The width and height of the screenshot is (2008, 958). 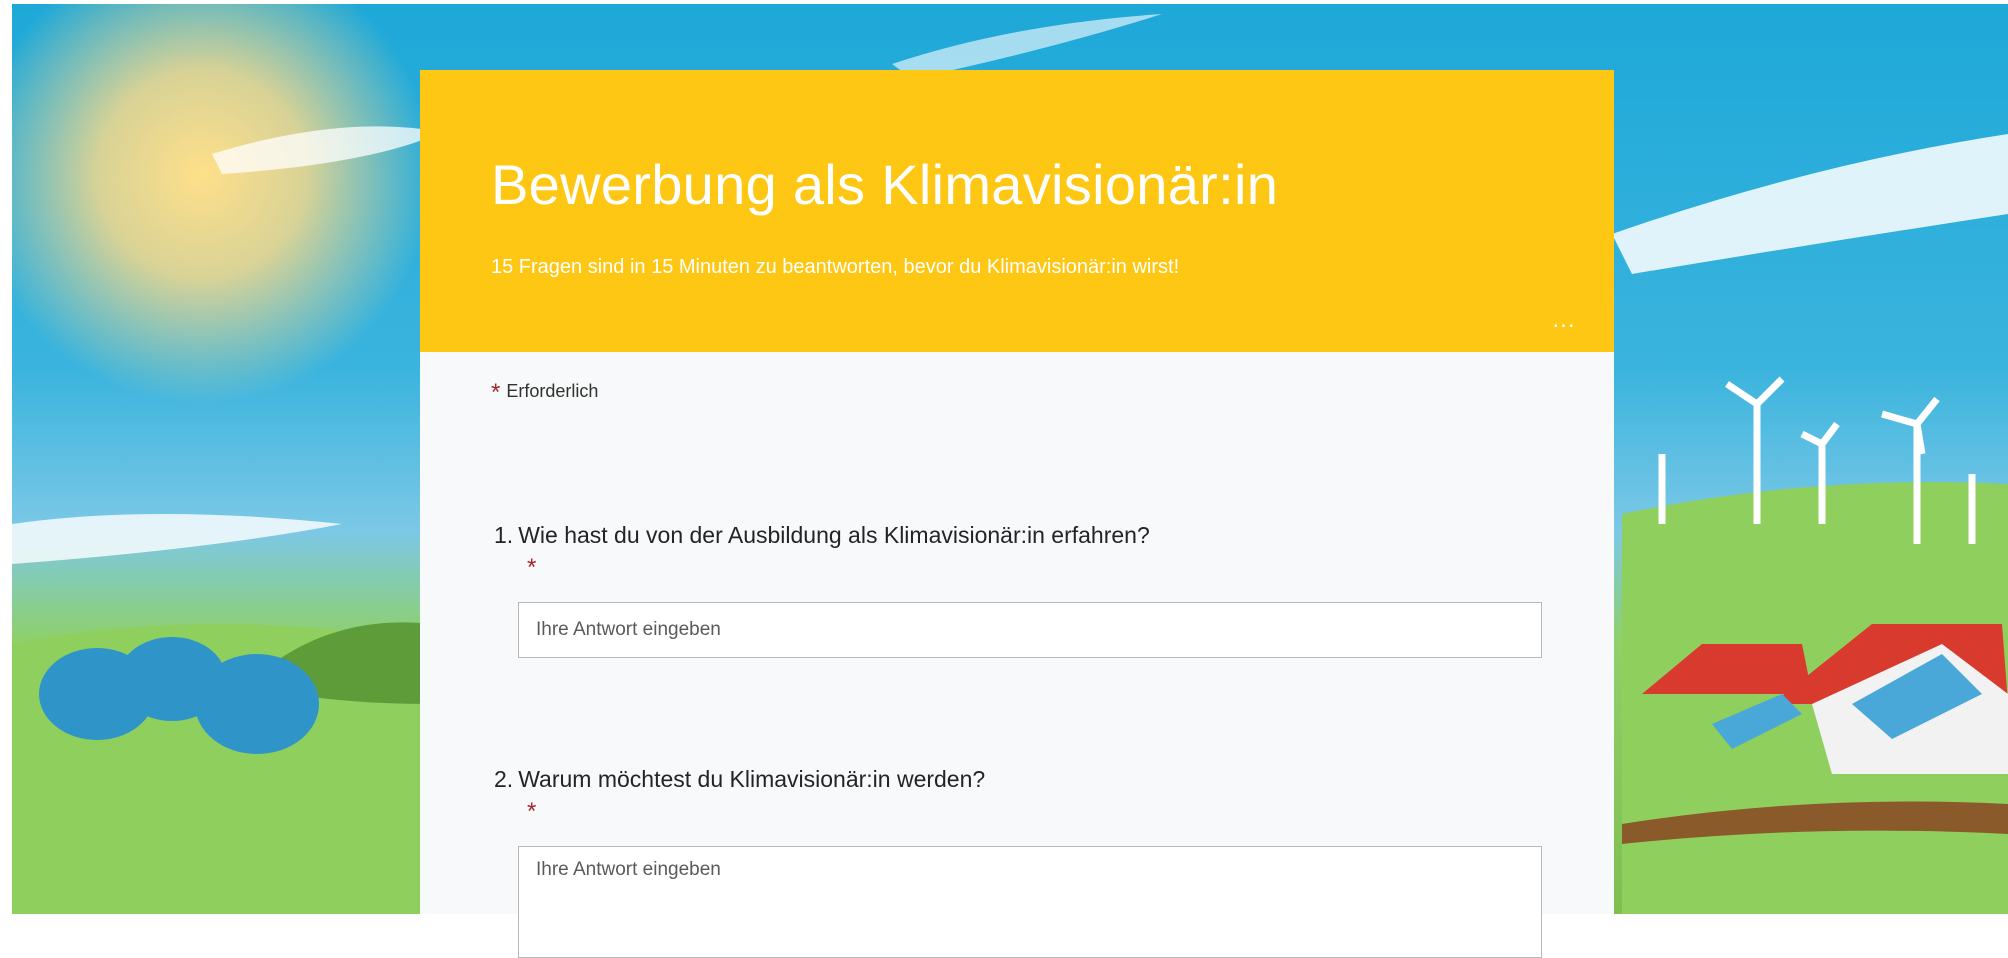 What do you see at coordinates (504, 535) in the screenshot?
I see `question-number: 1.` at bounding box center [504, 535].